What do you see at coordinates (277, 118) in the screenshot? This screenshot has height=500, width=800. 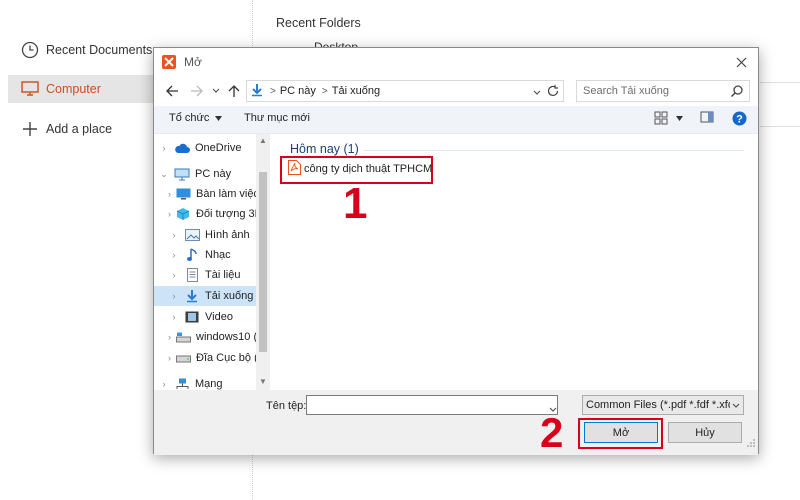 I see `new-folder-button: Thư mục mới` at bounding box center [277, 118].